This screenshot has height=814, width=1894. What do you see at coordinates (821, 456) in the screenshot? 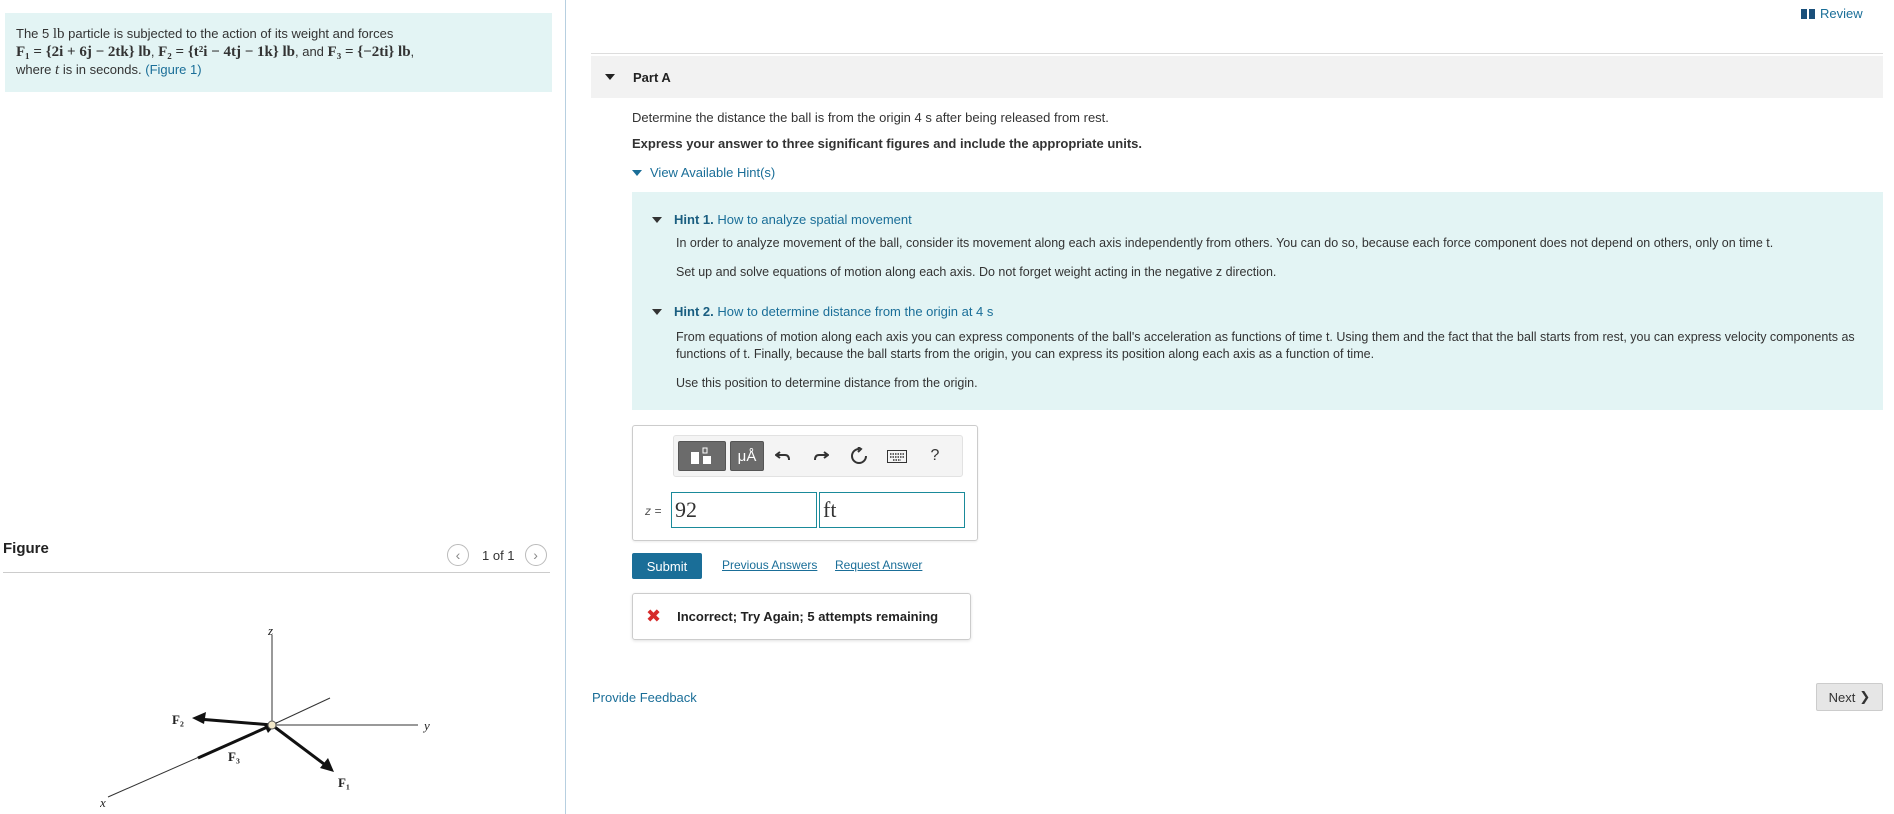
I see `redo-icon` at bounding box center [821, 456].